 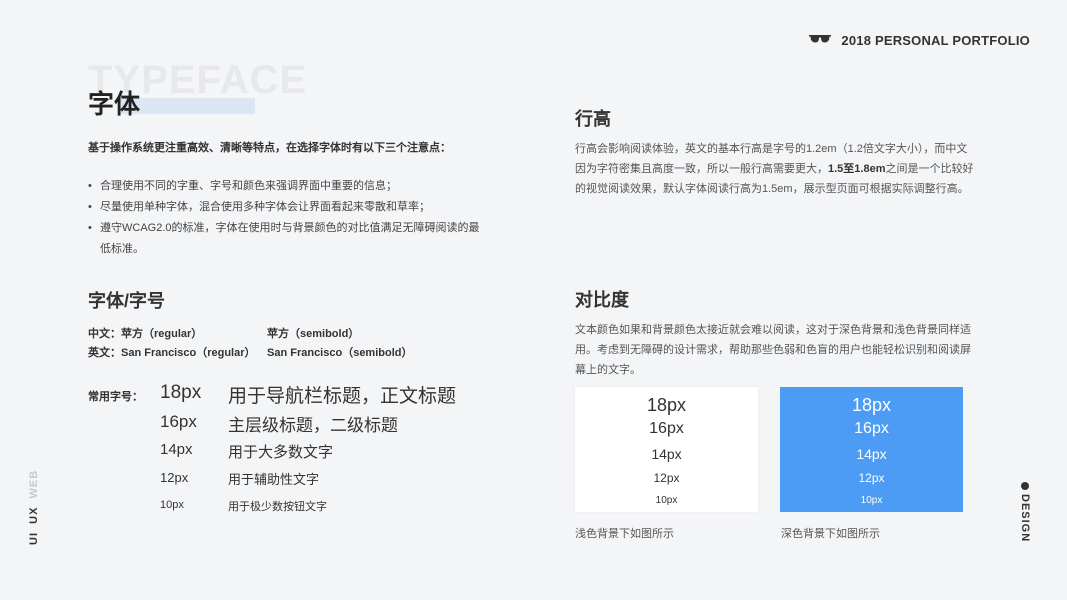 I want to click on light-background-demo: 18px 16px 14px 12px 10px, so click(x=666, y=449).